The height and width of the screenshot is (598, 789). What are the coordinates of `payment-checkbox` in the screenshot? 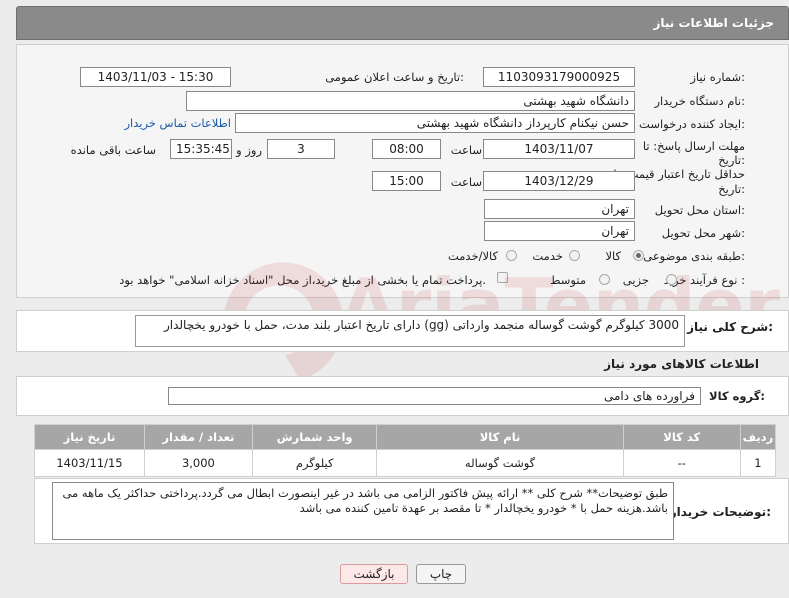 It's located at (502, 277).